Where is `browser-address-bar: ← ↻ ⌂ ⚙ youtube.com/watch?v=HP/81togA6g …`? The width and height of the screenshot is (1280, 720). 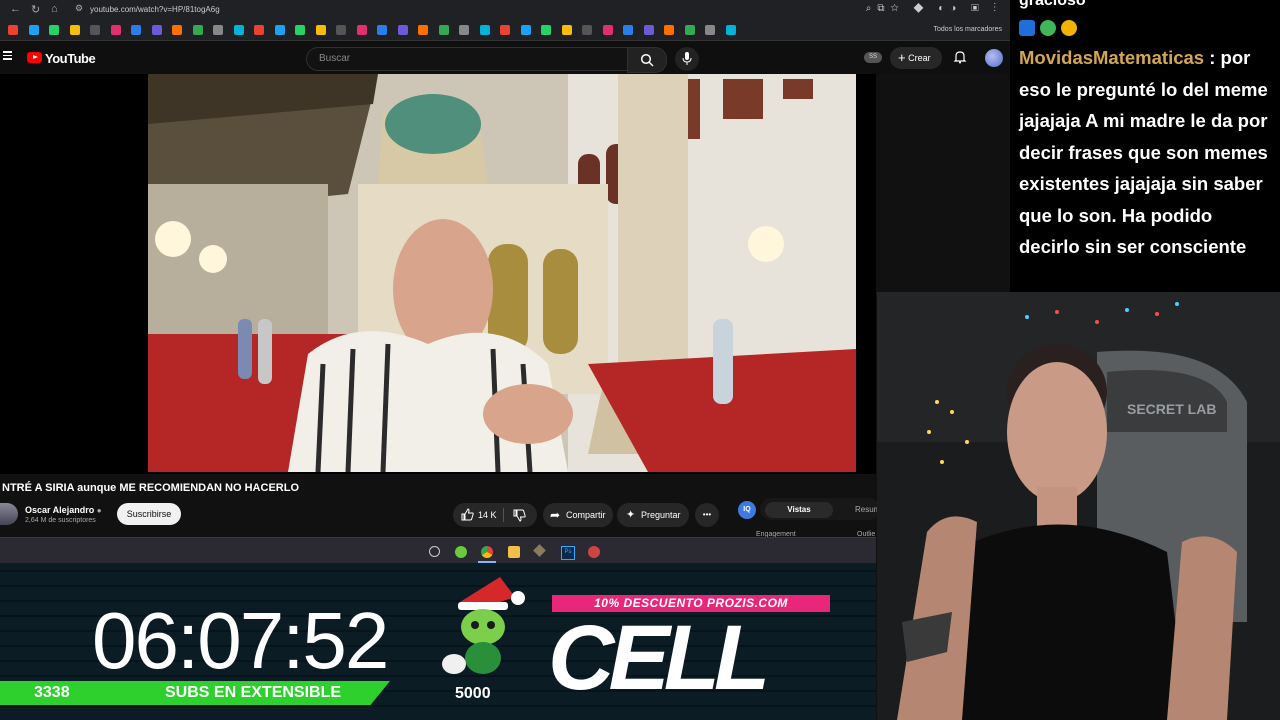
browser-address-bar: ← ↻ ⌂ ⚙ youtube.com/watch?v=HP/81togA6g … is located at coordinates (505, 10).